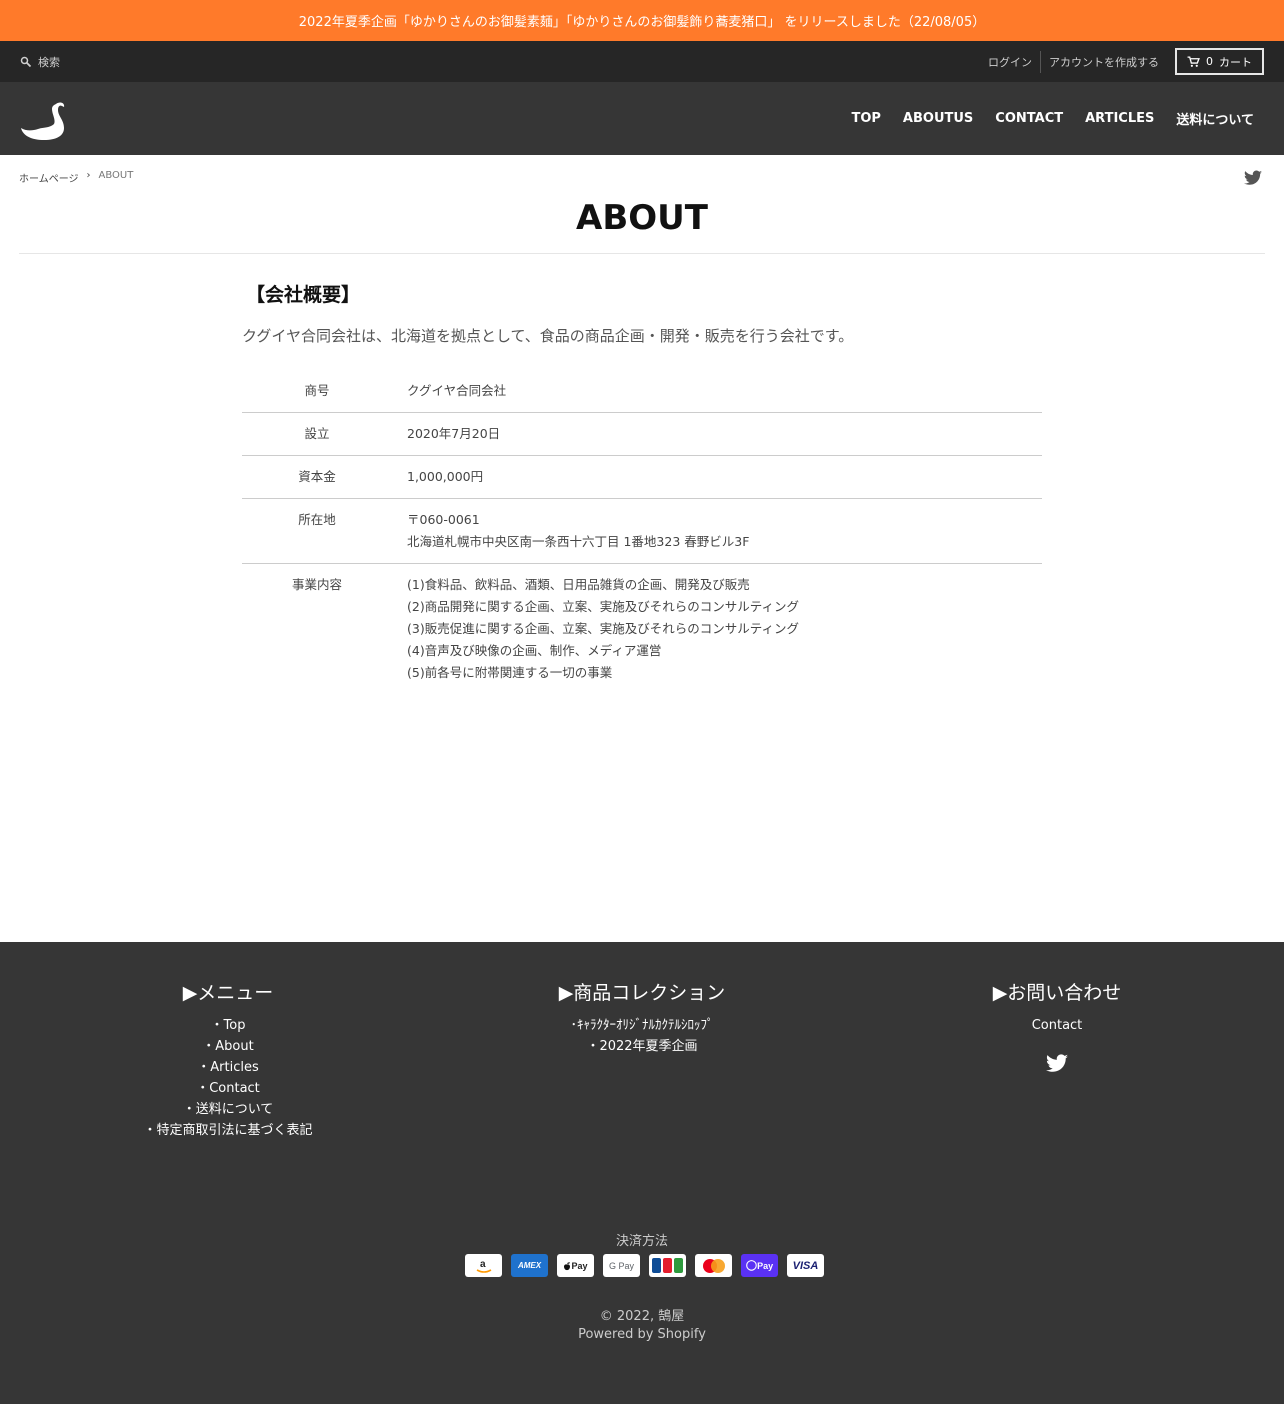 This screenshot has height=1404, width=1284. I want to click on footer-link-summer-2022: ・2022年夏季企画, so click(642, 1046).